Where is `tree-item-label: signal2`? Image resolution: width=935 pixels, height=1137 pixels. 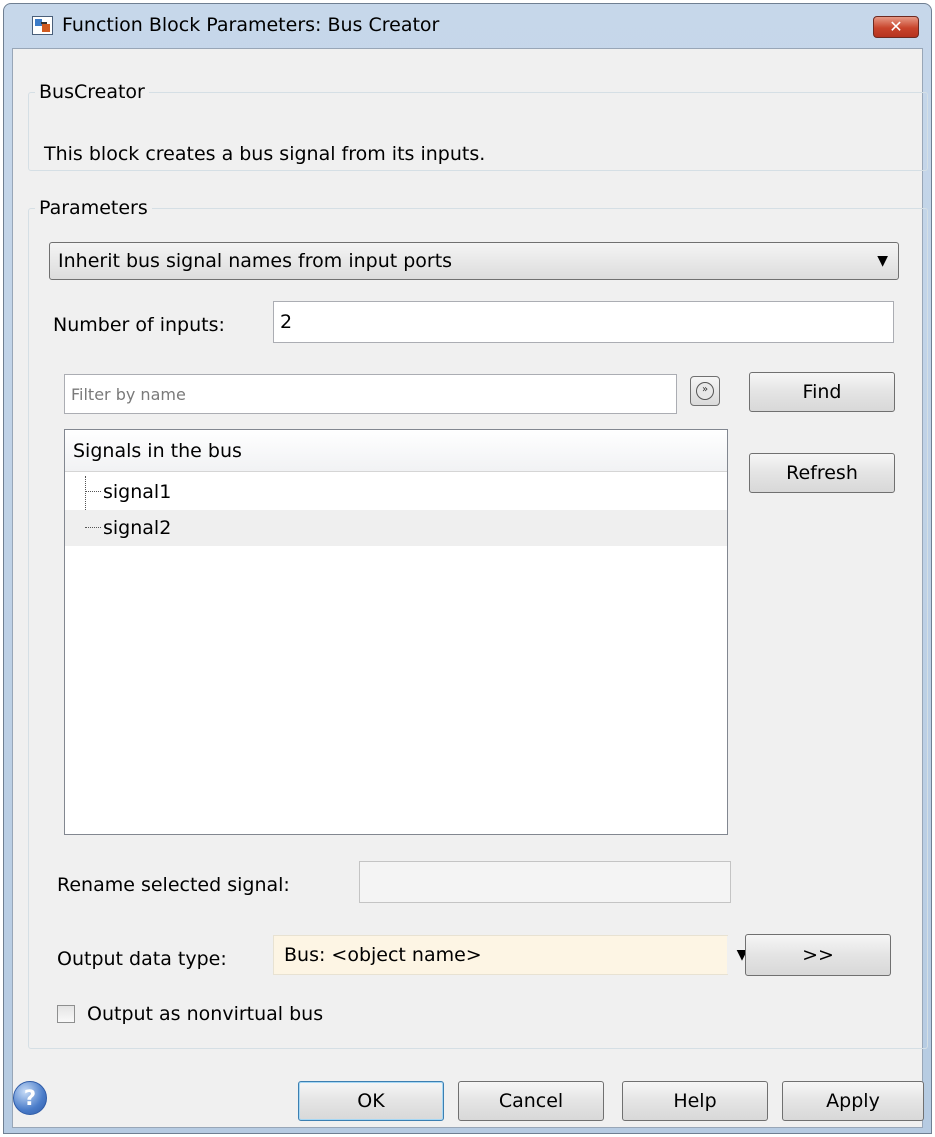 tree-item-label: signal2 is located at coordinates (137, 528).